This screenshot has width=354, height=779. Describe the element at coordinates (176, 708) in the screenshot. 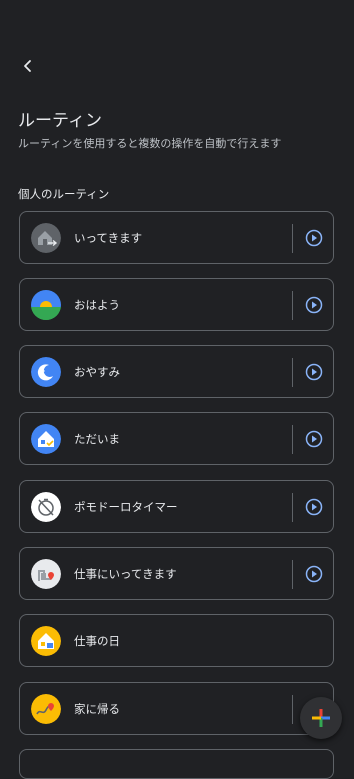

I see `routine-card-go-home: 家に帰る` at that location.